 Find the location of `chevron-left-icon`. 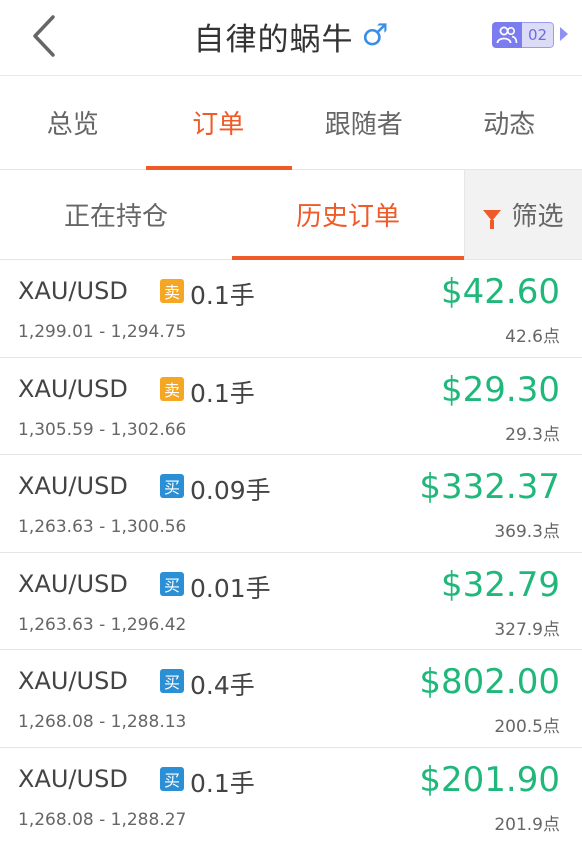

chevron-left-icon is located at coordinates (44, 36).